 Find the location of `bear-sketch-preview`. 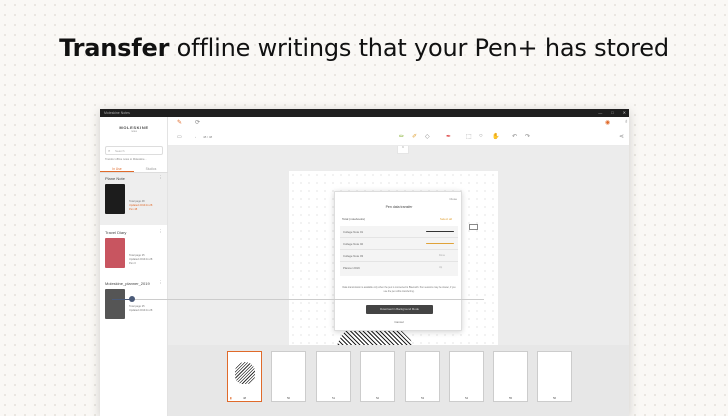

bear-sketch-preview is located at coordinates (245, 373).